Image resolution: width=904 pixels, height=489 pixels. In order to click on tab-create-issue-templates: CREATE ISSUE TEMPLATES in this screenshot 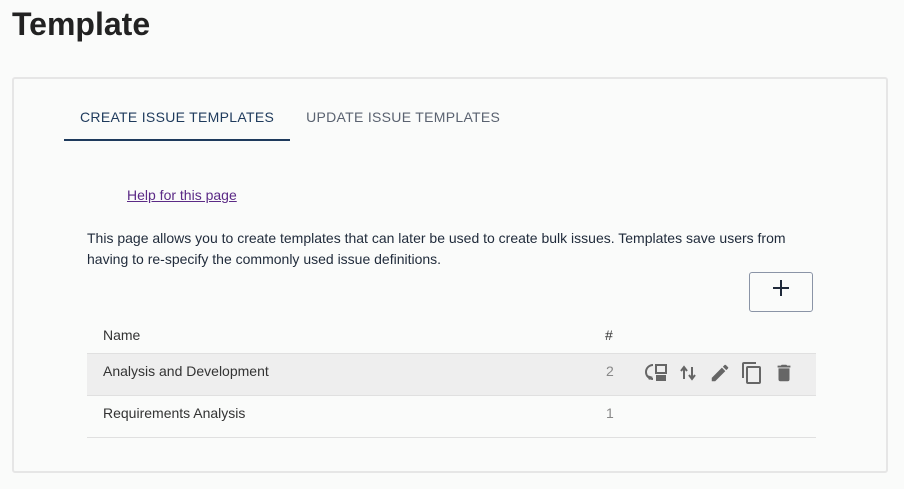, I will do `click(177, 120)`.